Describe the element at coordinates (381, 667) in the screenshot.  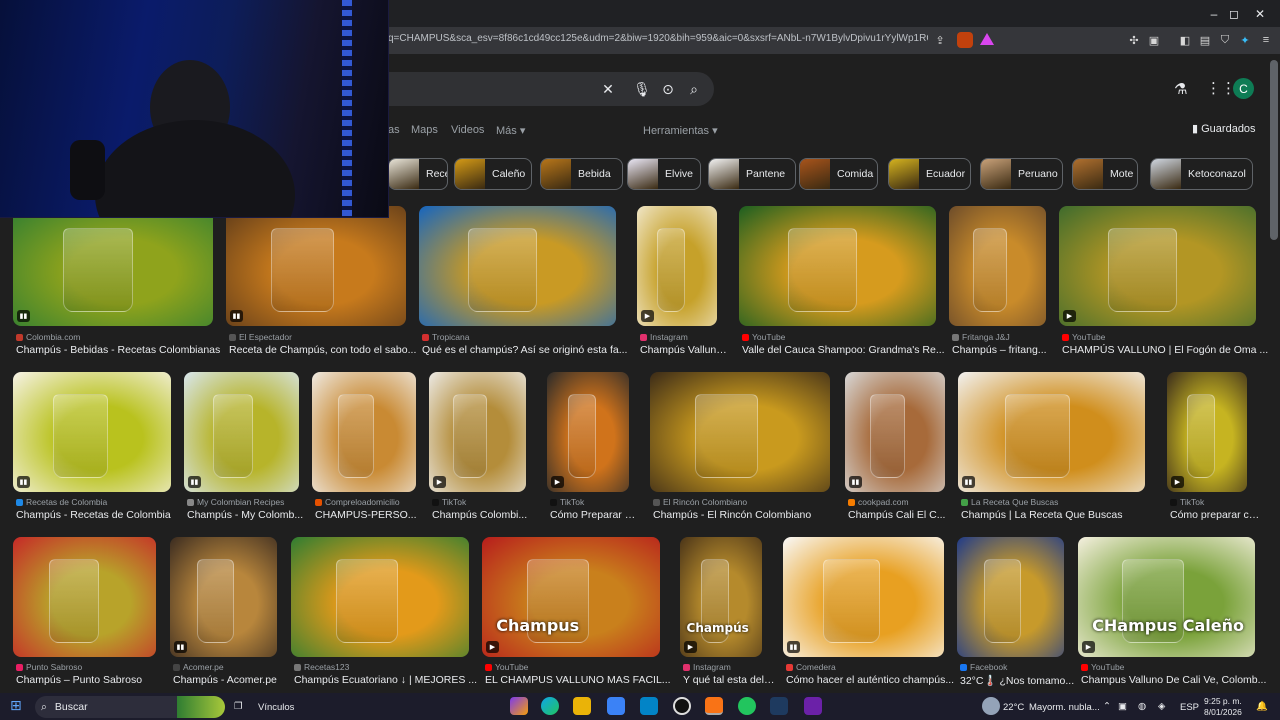
I see `result-source: Recetas123` at that location.